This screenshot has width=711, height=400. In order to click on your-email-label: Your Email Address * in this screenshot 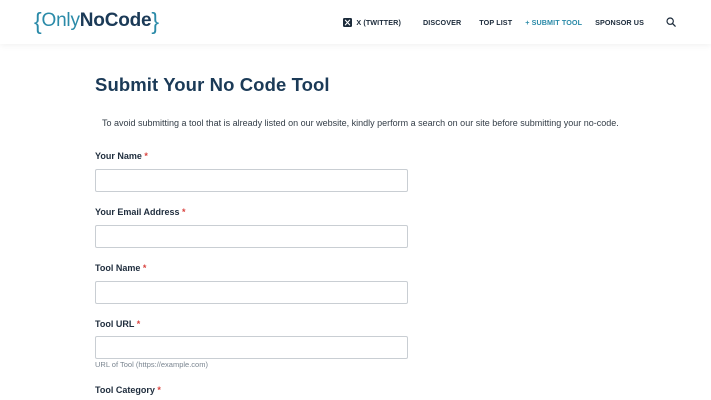, I will do `click(140, 212)`.